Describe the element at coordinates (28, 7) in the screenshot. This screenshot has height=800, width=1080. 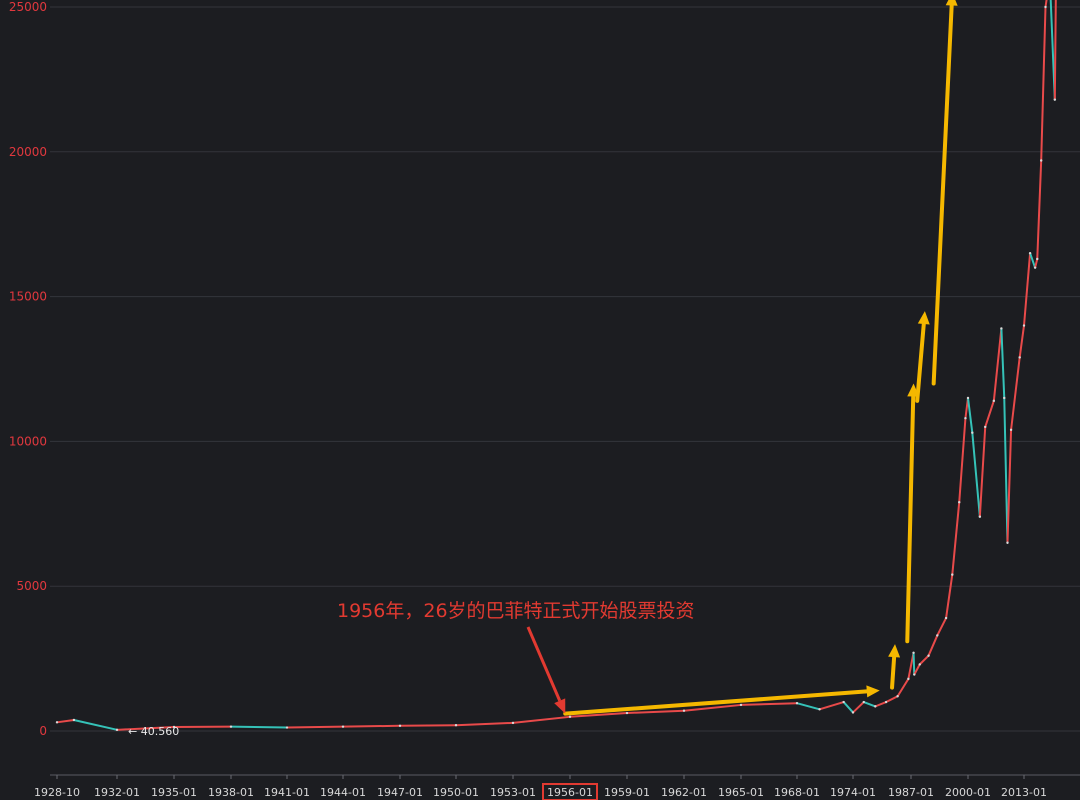
I see `y-tick-label: 25000` at that location.